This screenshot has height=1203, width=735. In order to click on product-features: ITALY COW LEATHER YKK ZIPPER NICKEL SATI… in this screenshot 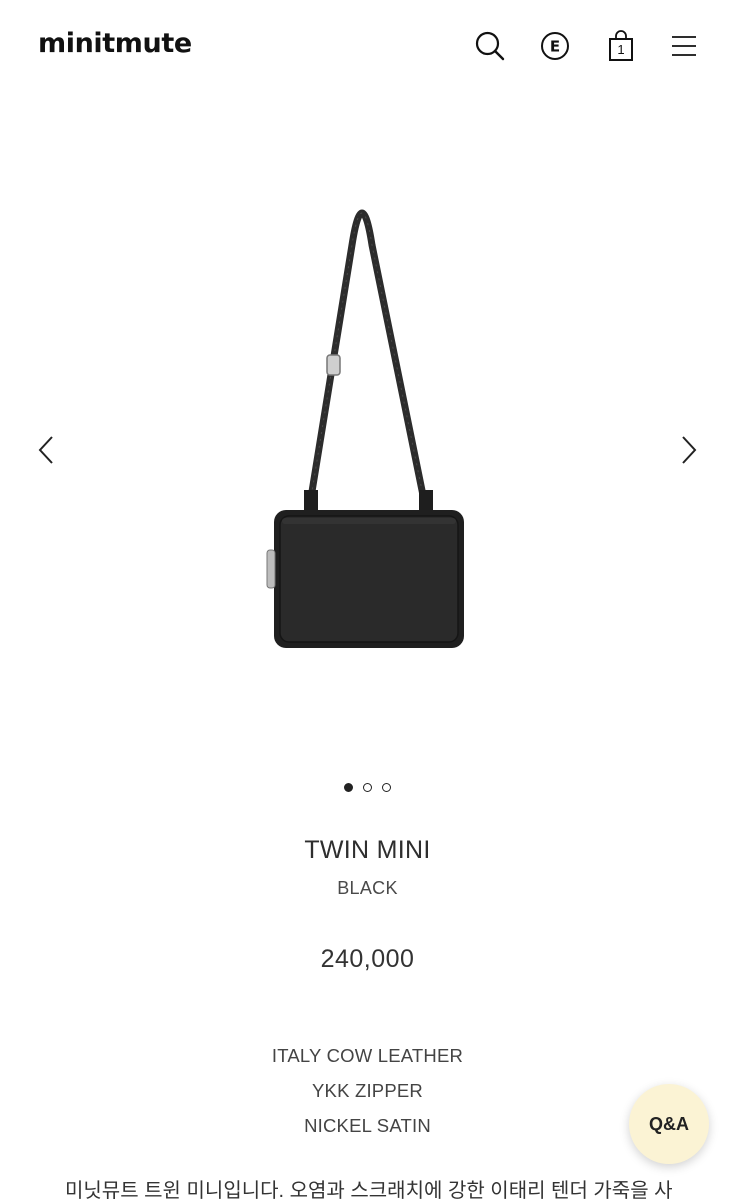, I will do `click(367, 1090)`.